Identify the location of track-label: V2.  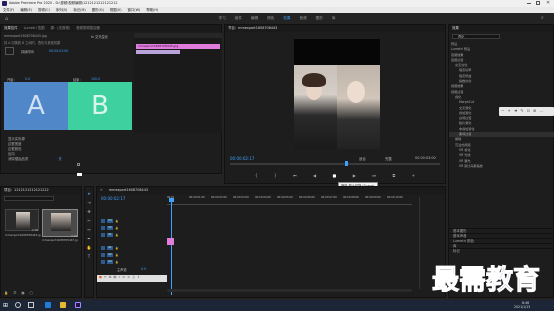
(110, 227).